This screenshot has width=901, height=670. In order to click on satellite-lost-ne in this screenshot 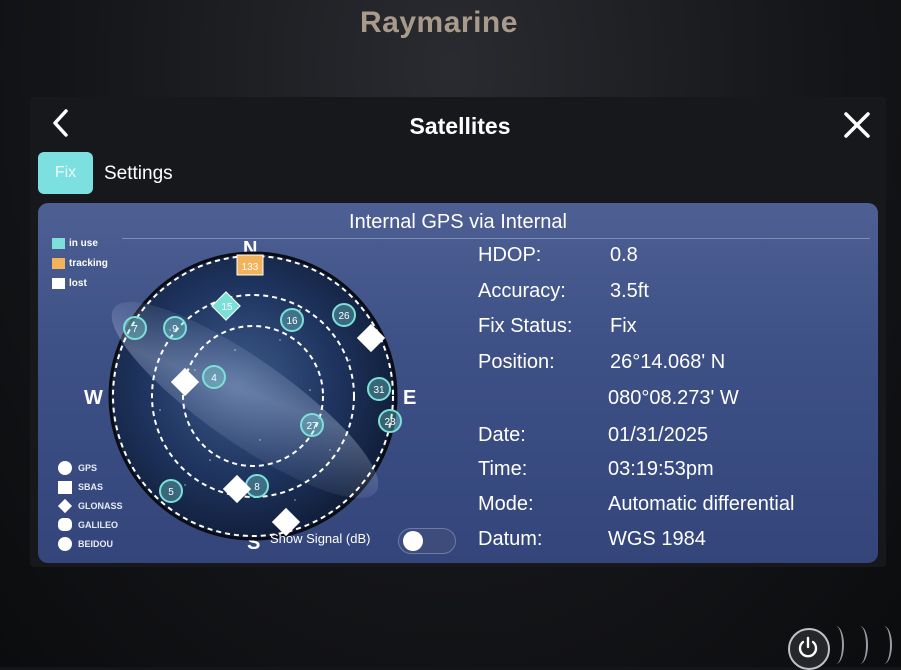, I will do `click(371, 338)`.